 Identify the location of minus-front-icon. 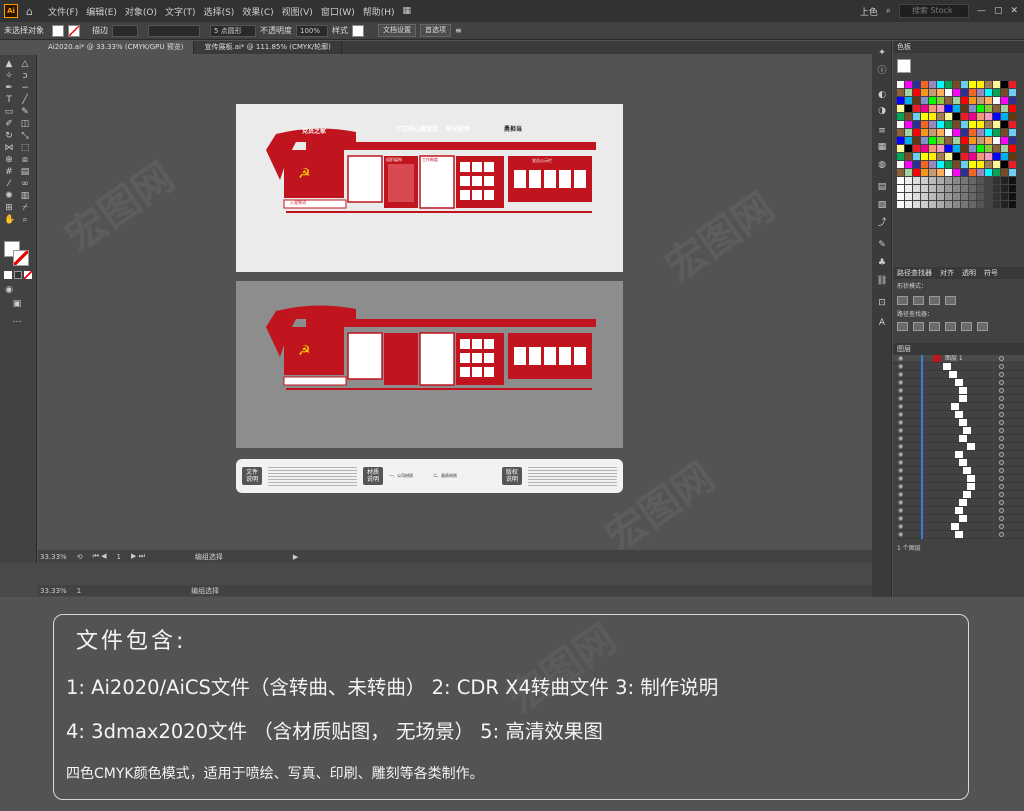
(918, 300).